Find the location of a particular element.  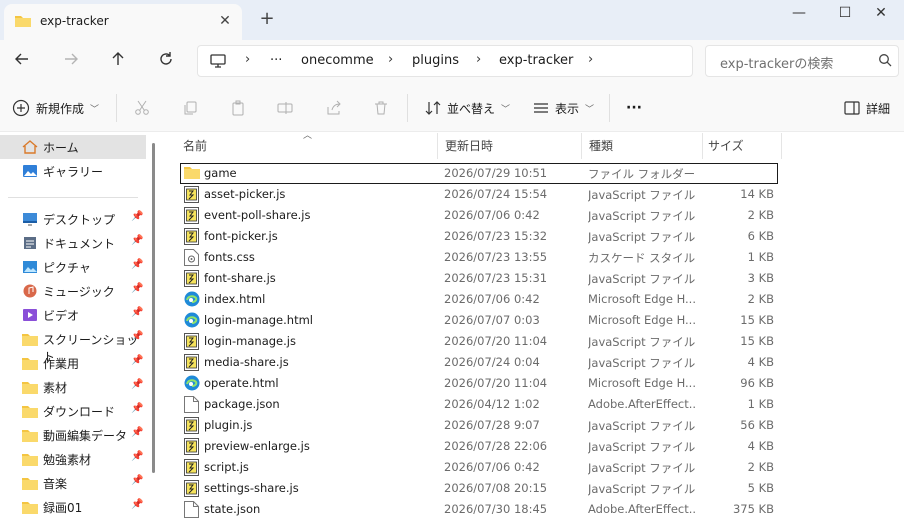

address-bar: › ··· onecomme › plugins › exp-tracker › is located at coordinates (445, 61).